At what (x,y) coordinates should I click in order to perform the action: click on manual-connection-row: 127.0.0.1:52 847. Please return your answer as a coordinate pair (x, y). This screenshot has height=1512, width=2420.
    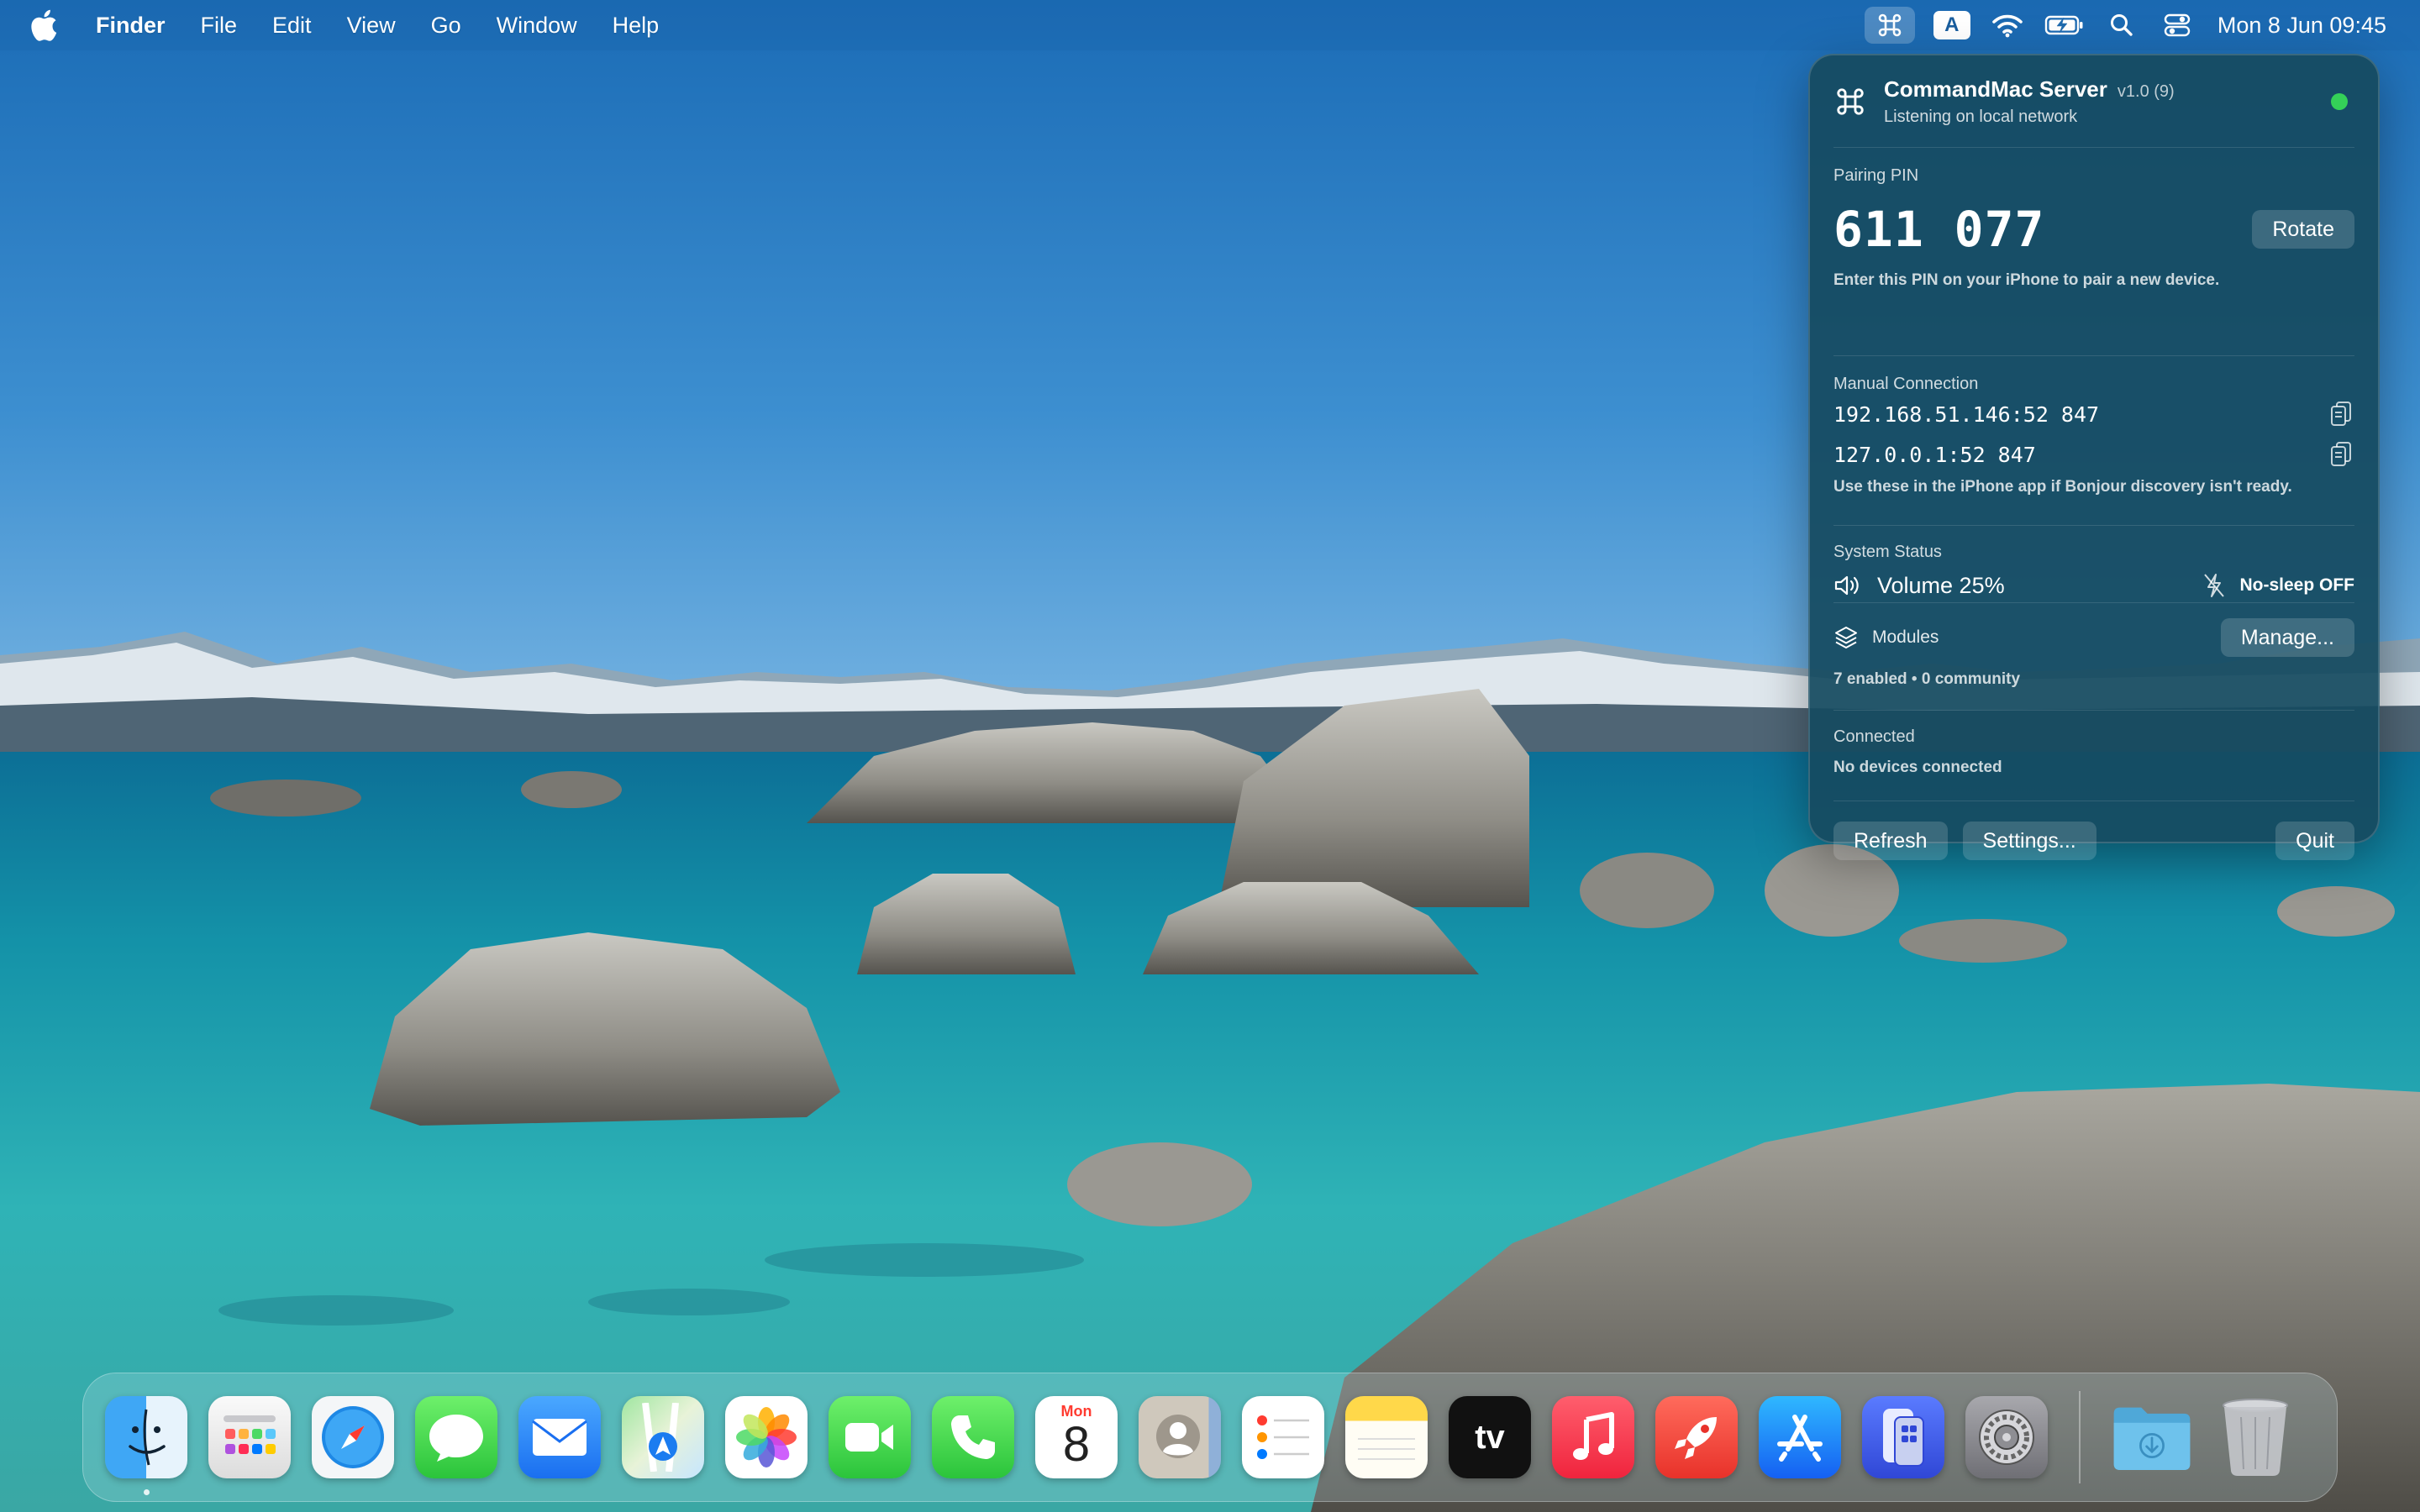
    Looking at the image, I should click on (2093, 454).